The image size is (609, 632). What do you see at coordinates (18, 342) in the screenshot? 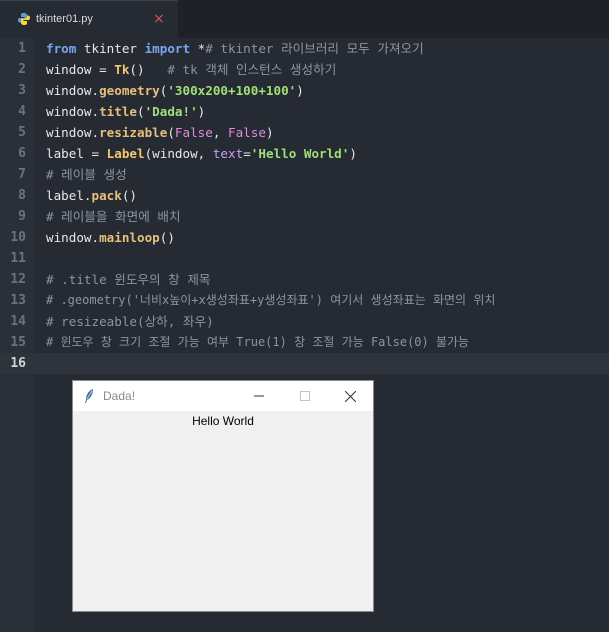
I see `line-number: 15` at bounding box center [18, 342].